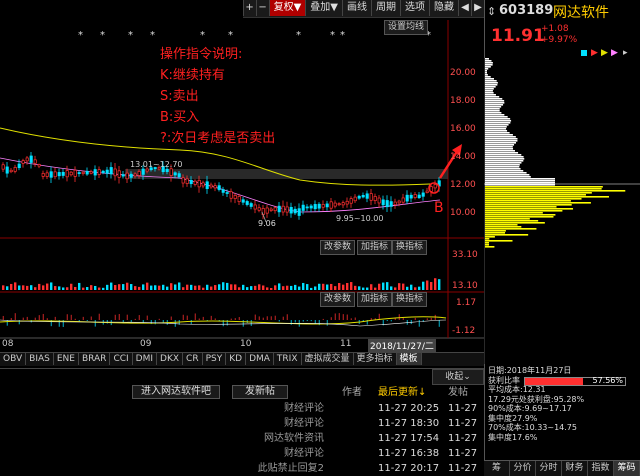  Describe the element at coordinates (356, 8) in the screenshot. I see `draw-line-button: 画线` at that location.